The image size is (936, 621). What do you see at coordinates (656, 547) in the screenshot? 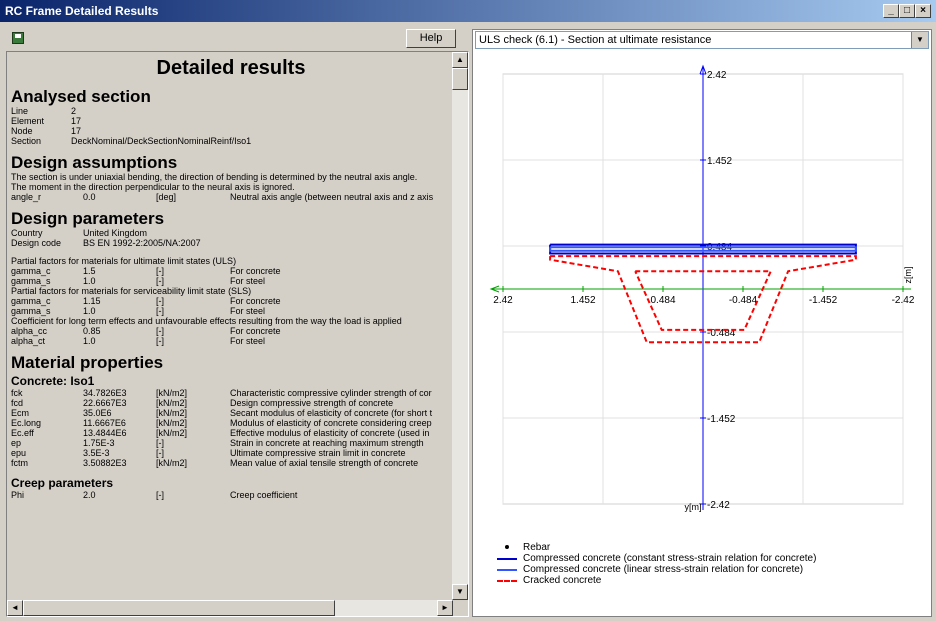
I see `legend-item: Rebar` at bounding box center [656, 547].